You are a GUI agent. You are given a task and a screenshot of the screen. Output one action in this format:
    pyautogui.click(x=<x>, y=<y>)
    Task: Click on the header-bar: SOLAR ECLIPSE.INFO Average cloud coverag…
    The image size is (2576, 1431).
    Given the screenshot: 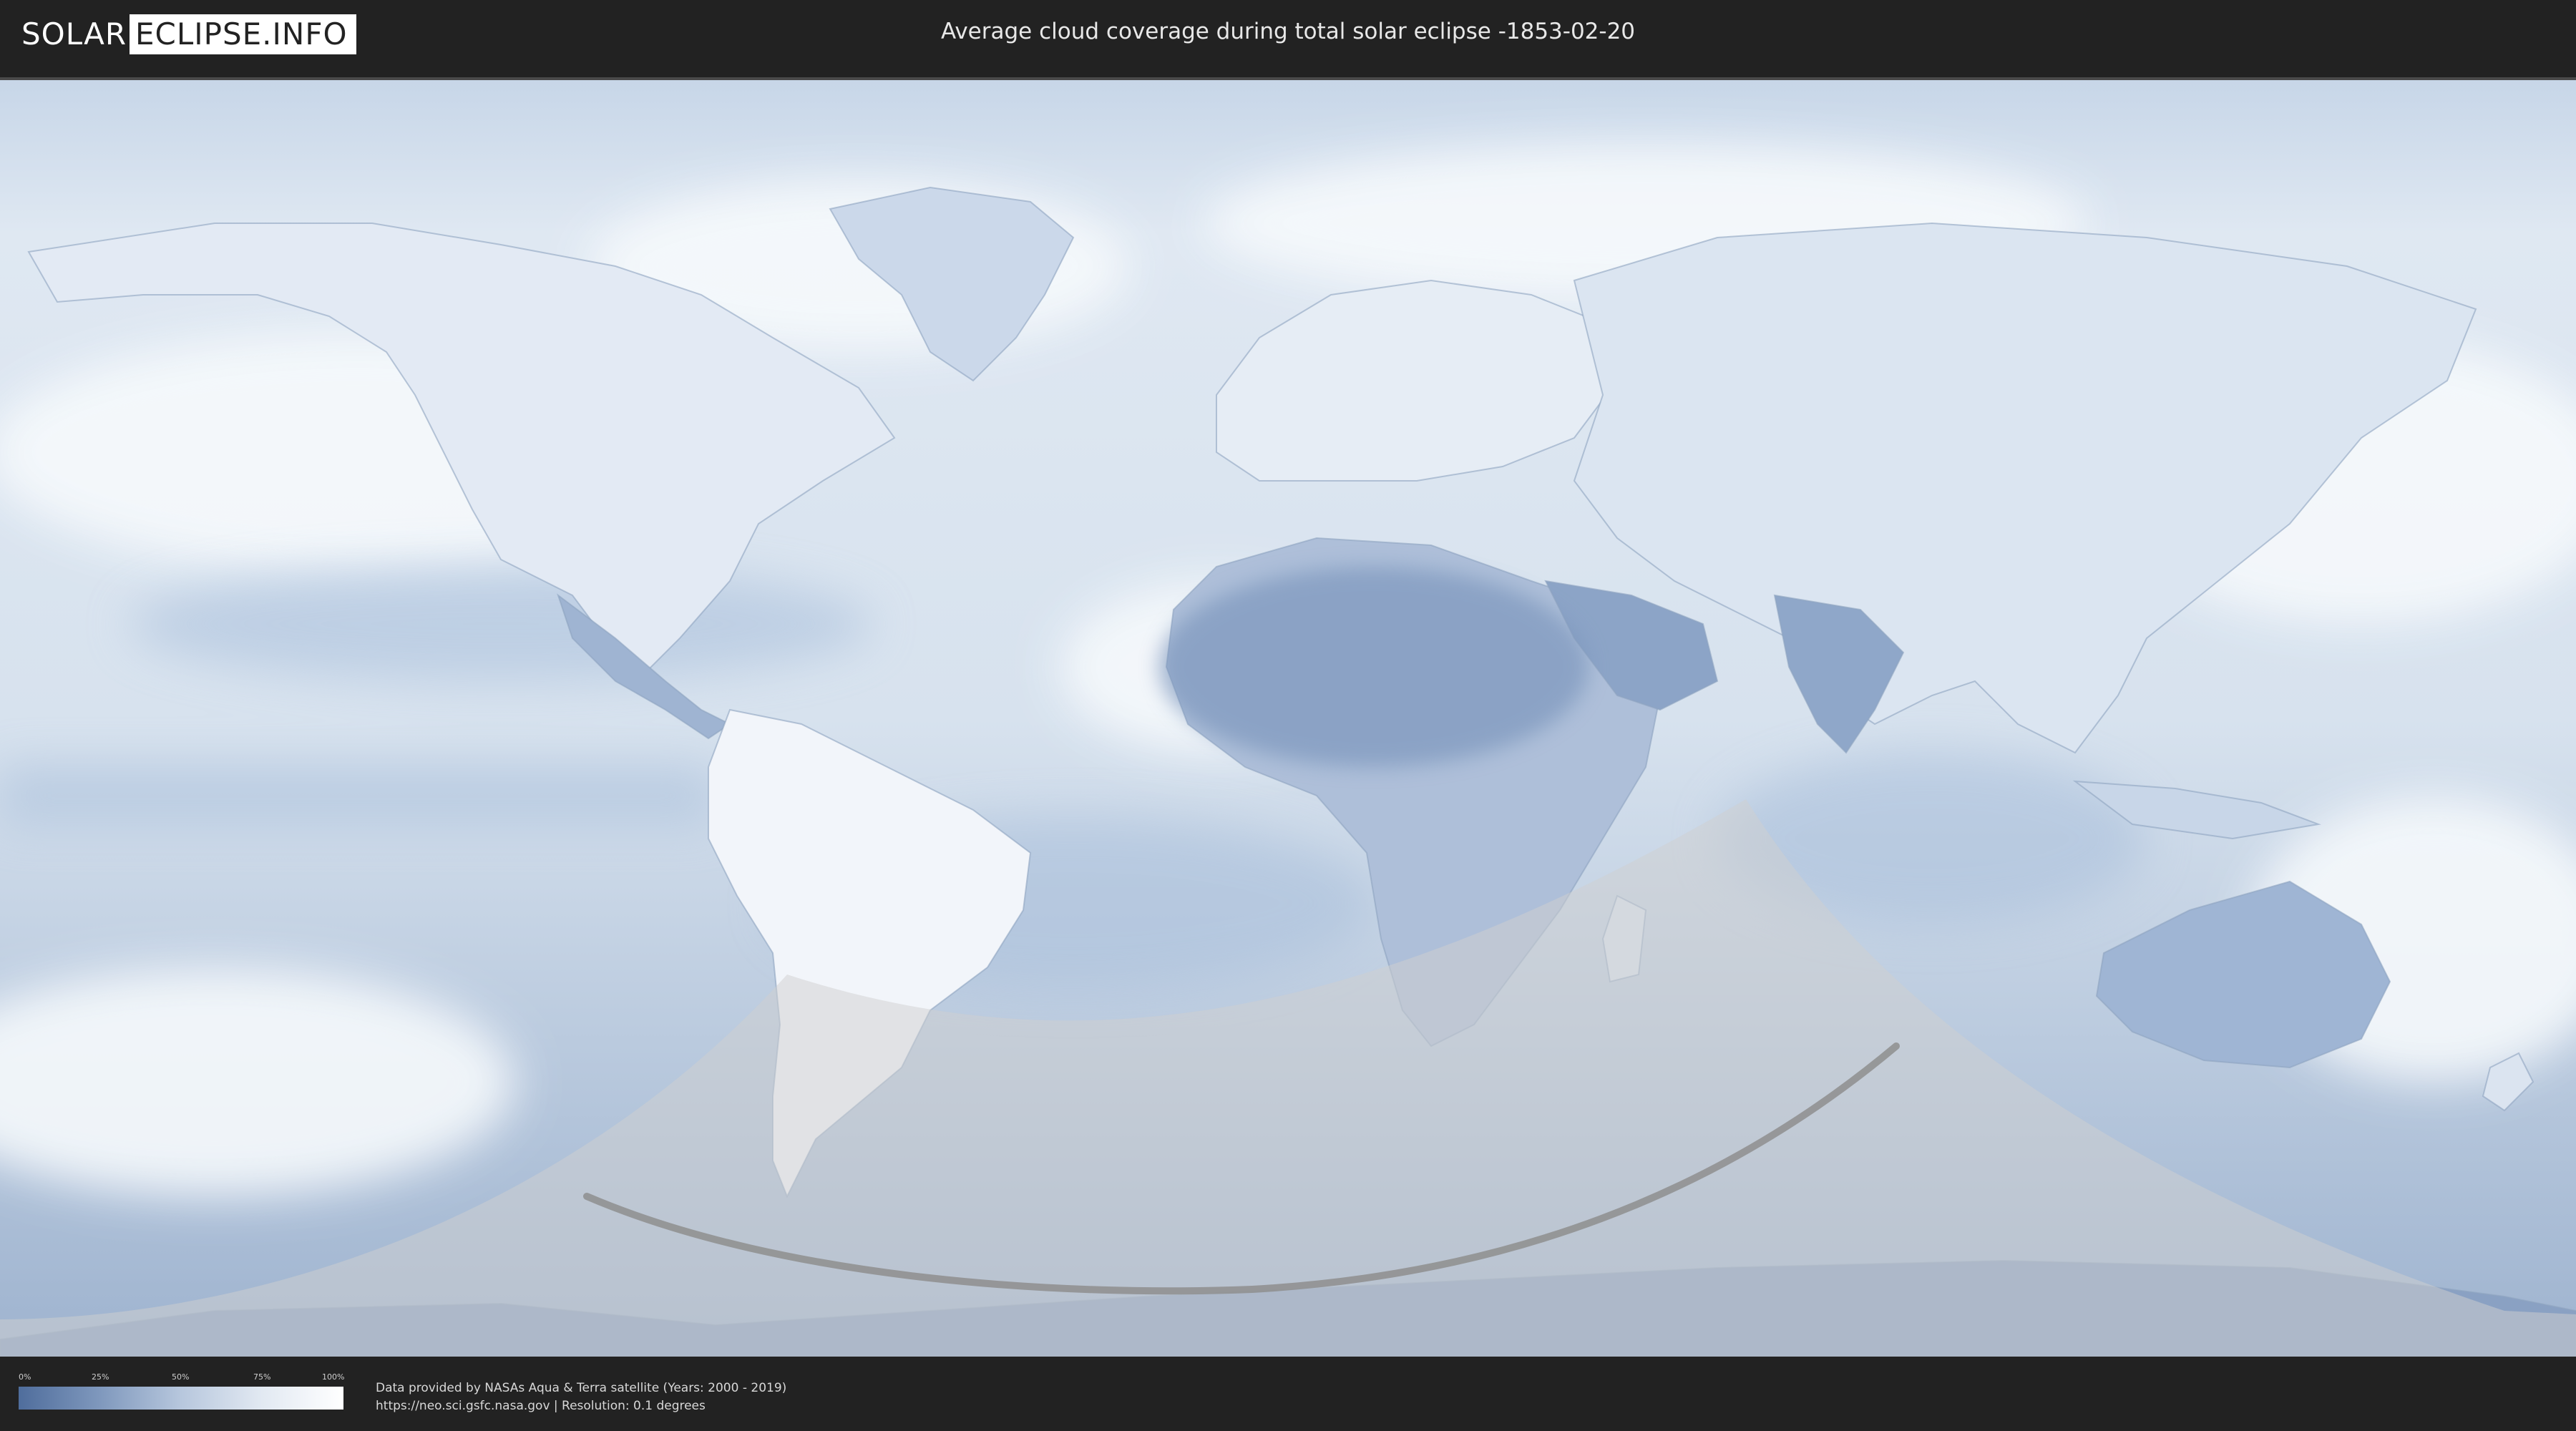 What is the action you would take?
    pyautogui.click(x=1288, y=36)
    